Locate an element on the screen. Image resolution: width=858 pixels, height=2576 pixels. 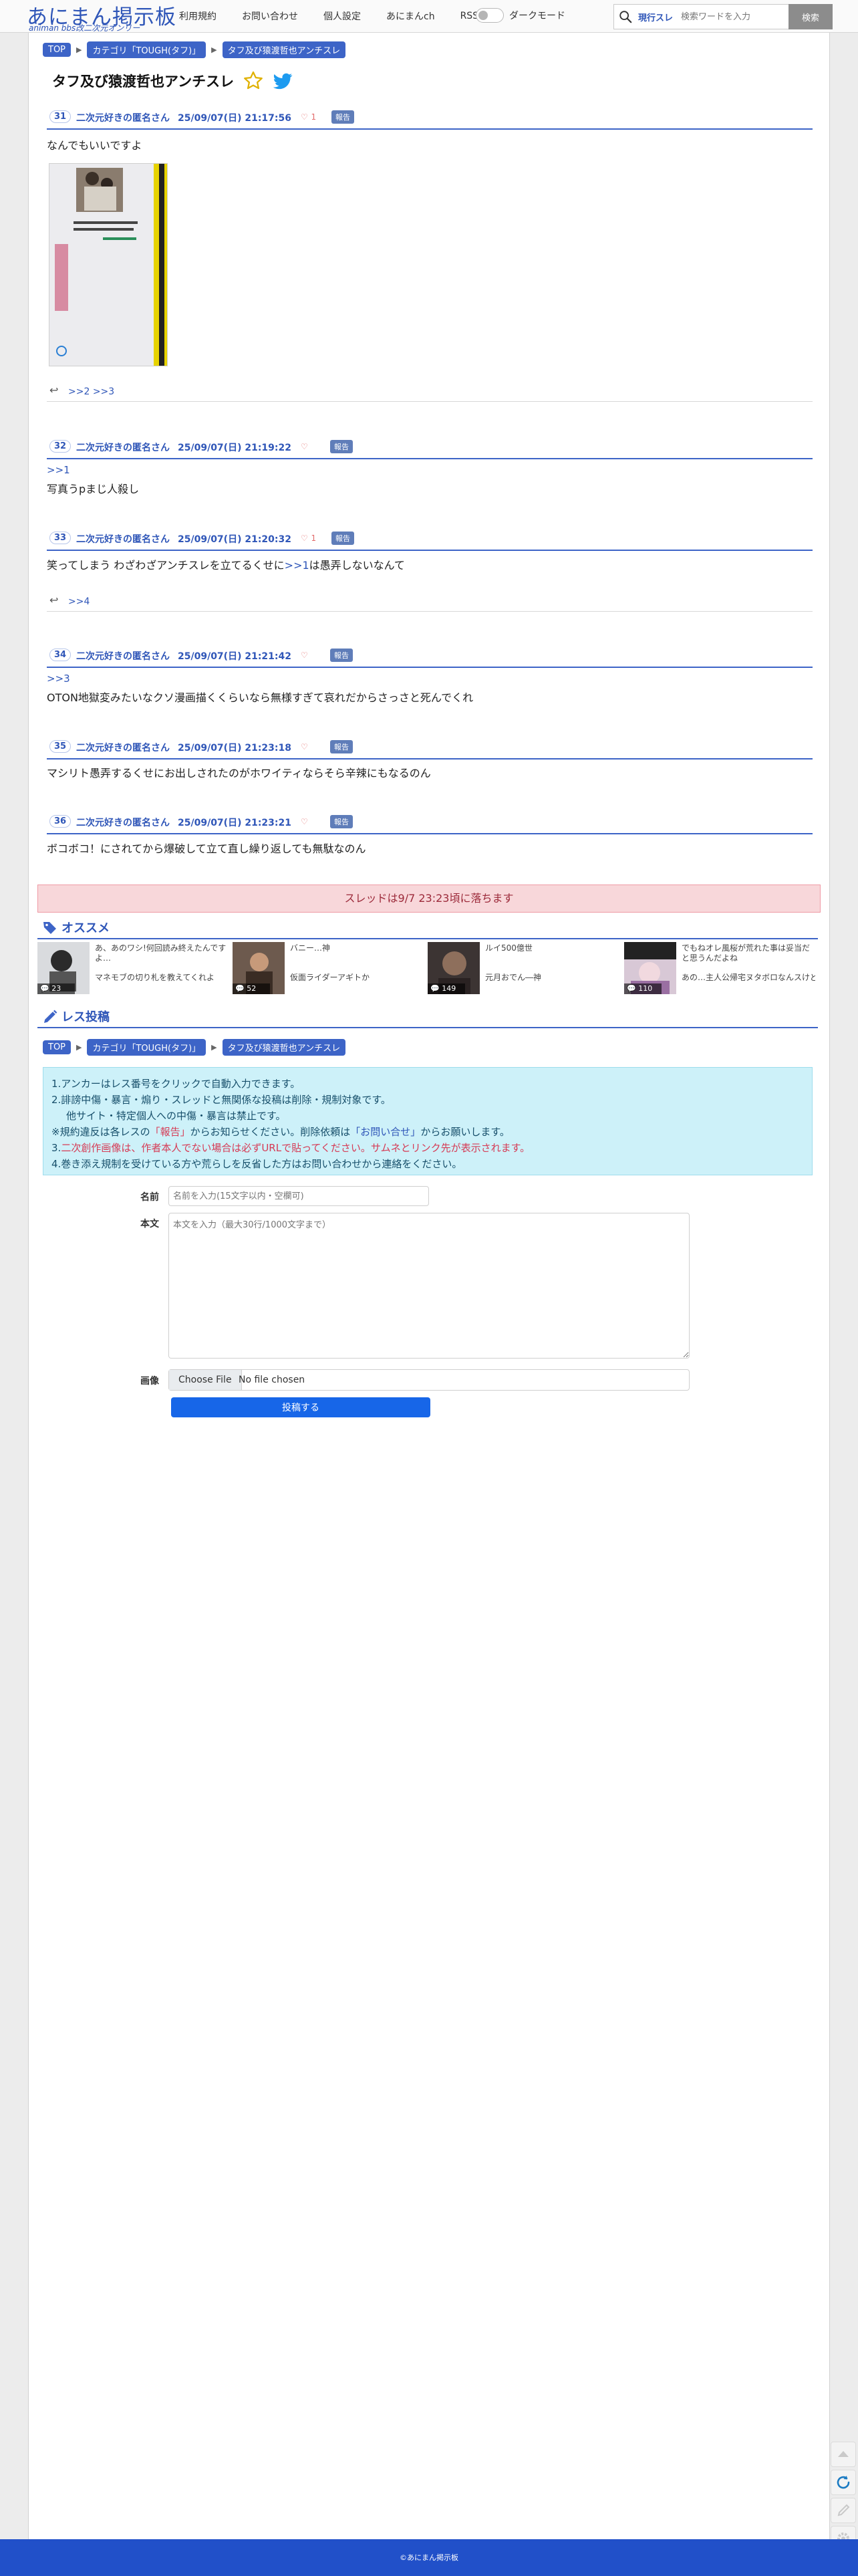
recommend-item-title: バニー…神 is located at coordinates (310, 948).